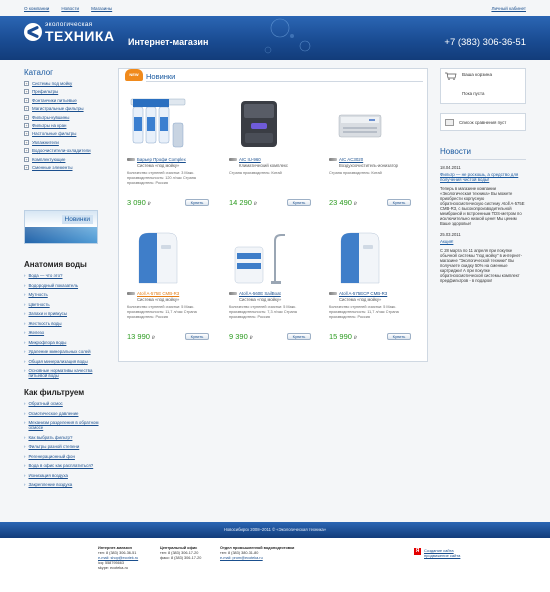 Image resolution: width=550 pixels, height=592 pixels. I want to click on anatomy-item: › Запахи и привкусы, so click(65, 313).